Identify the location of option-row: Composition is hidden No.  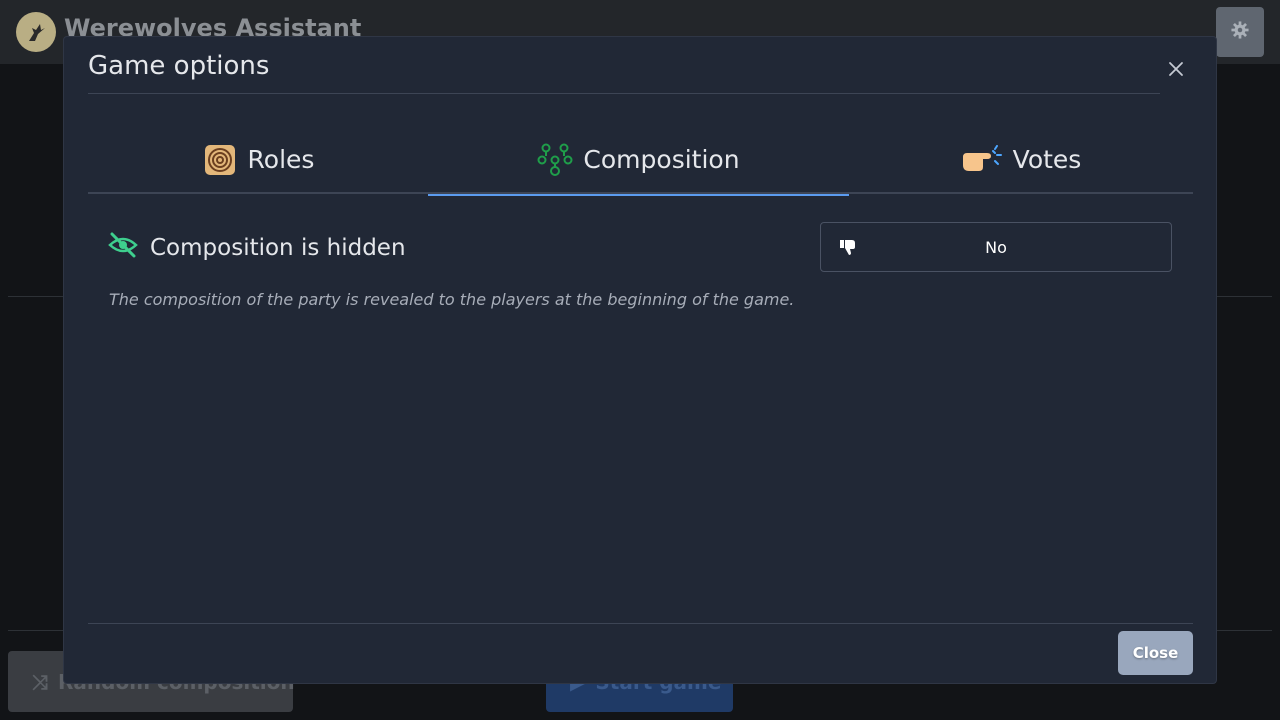
(640, 247).